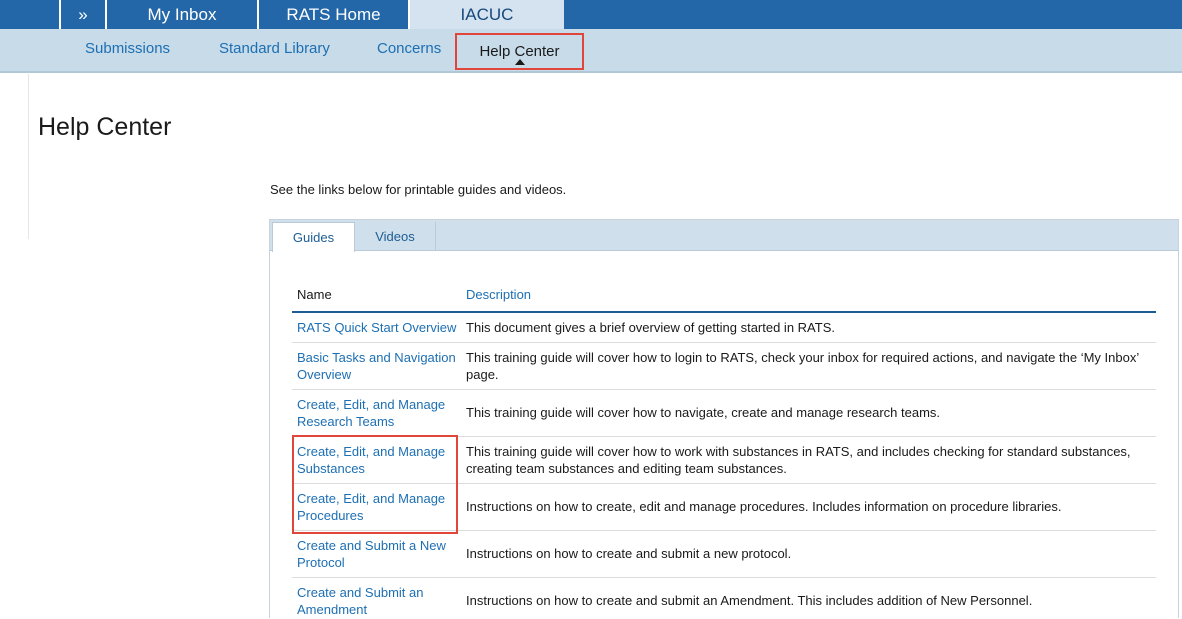  What do you see at coordinates (313, 237) in the screenshot?
I see `tab-guides: Guides` at bounding box center [313, 237].